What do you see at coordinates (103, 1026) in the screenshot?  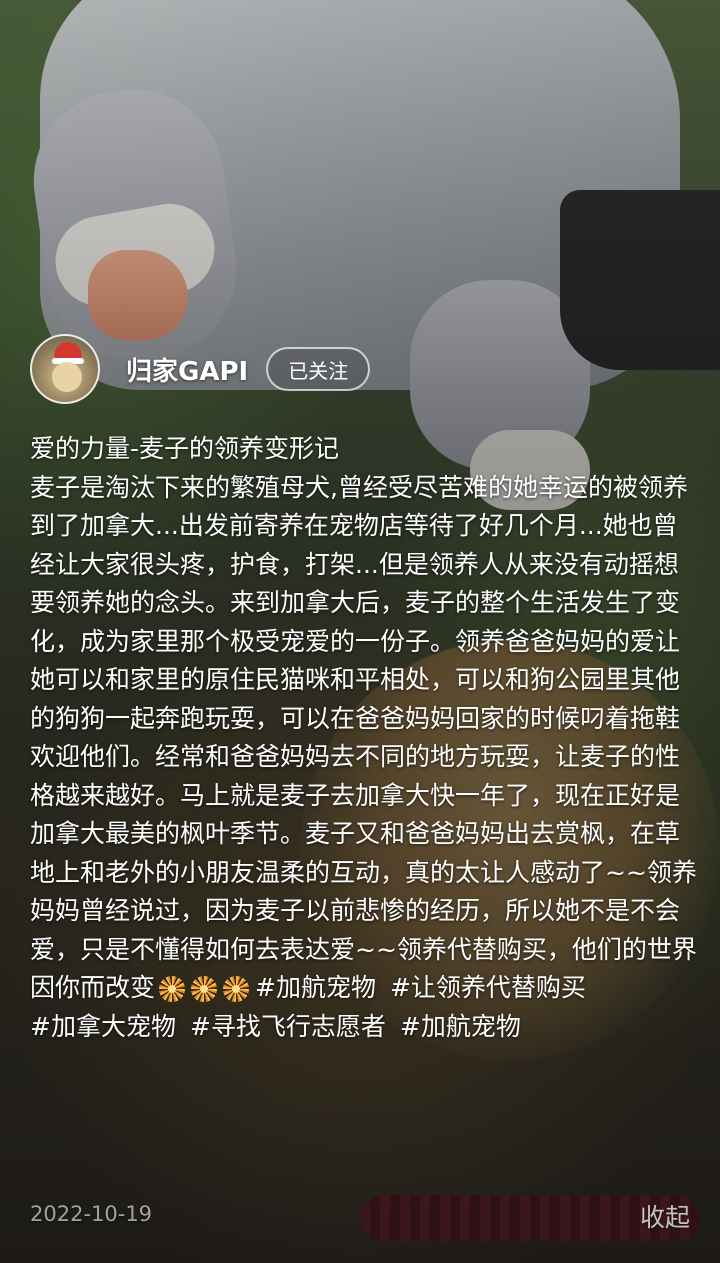 I see `hashtag-link: #加拿大宠物` at bounding box center [103, 1026].